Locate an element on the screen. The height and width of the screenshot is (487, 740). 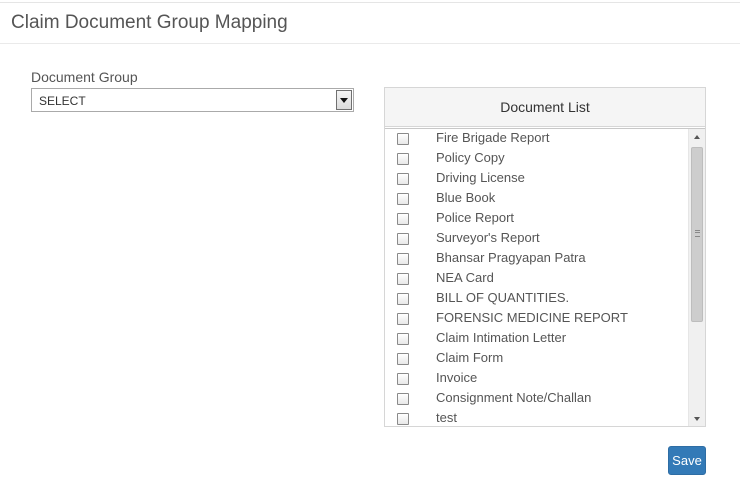
list-item: Fire Brigade Report is located at coordinates (535, 139).